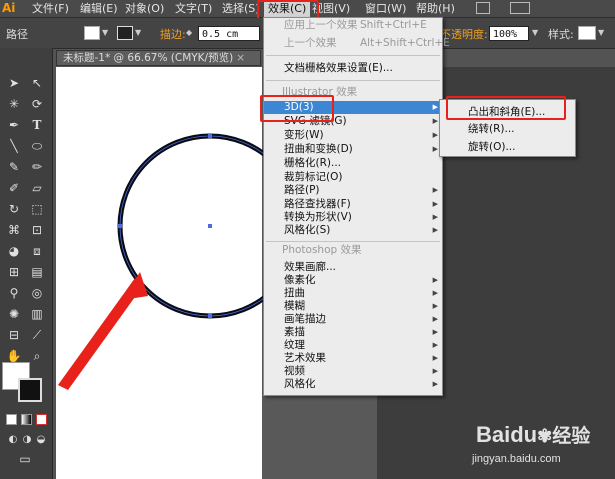 The height and width of the screenshot is (479, 615). What do you see at coordinates (353, 384) in the screenshot?
I see `menu-item-stylize-ps: 风格化 ▶` at bounding box center [353, 384].